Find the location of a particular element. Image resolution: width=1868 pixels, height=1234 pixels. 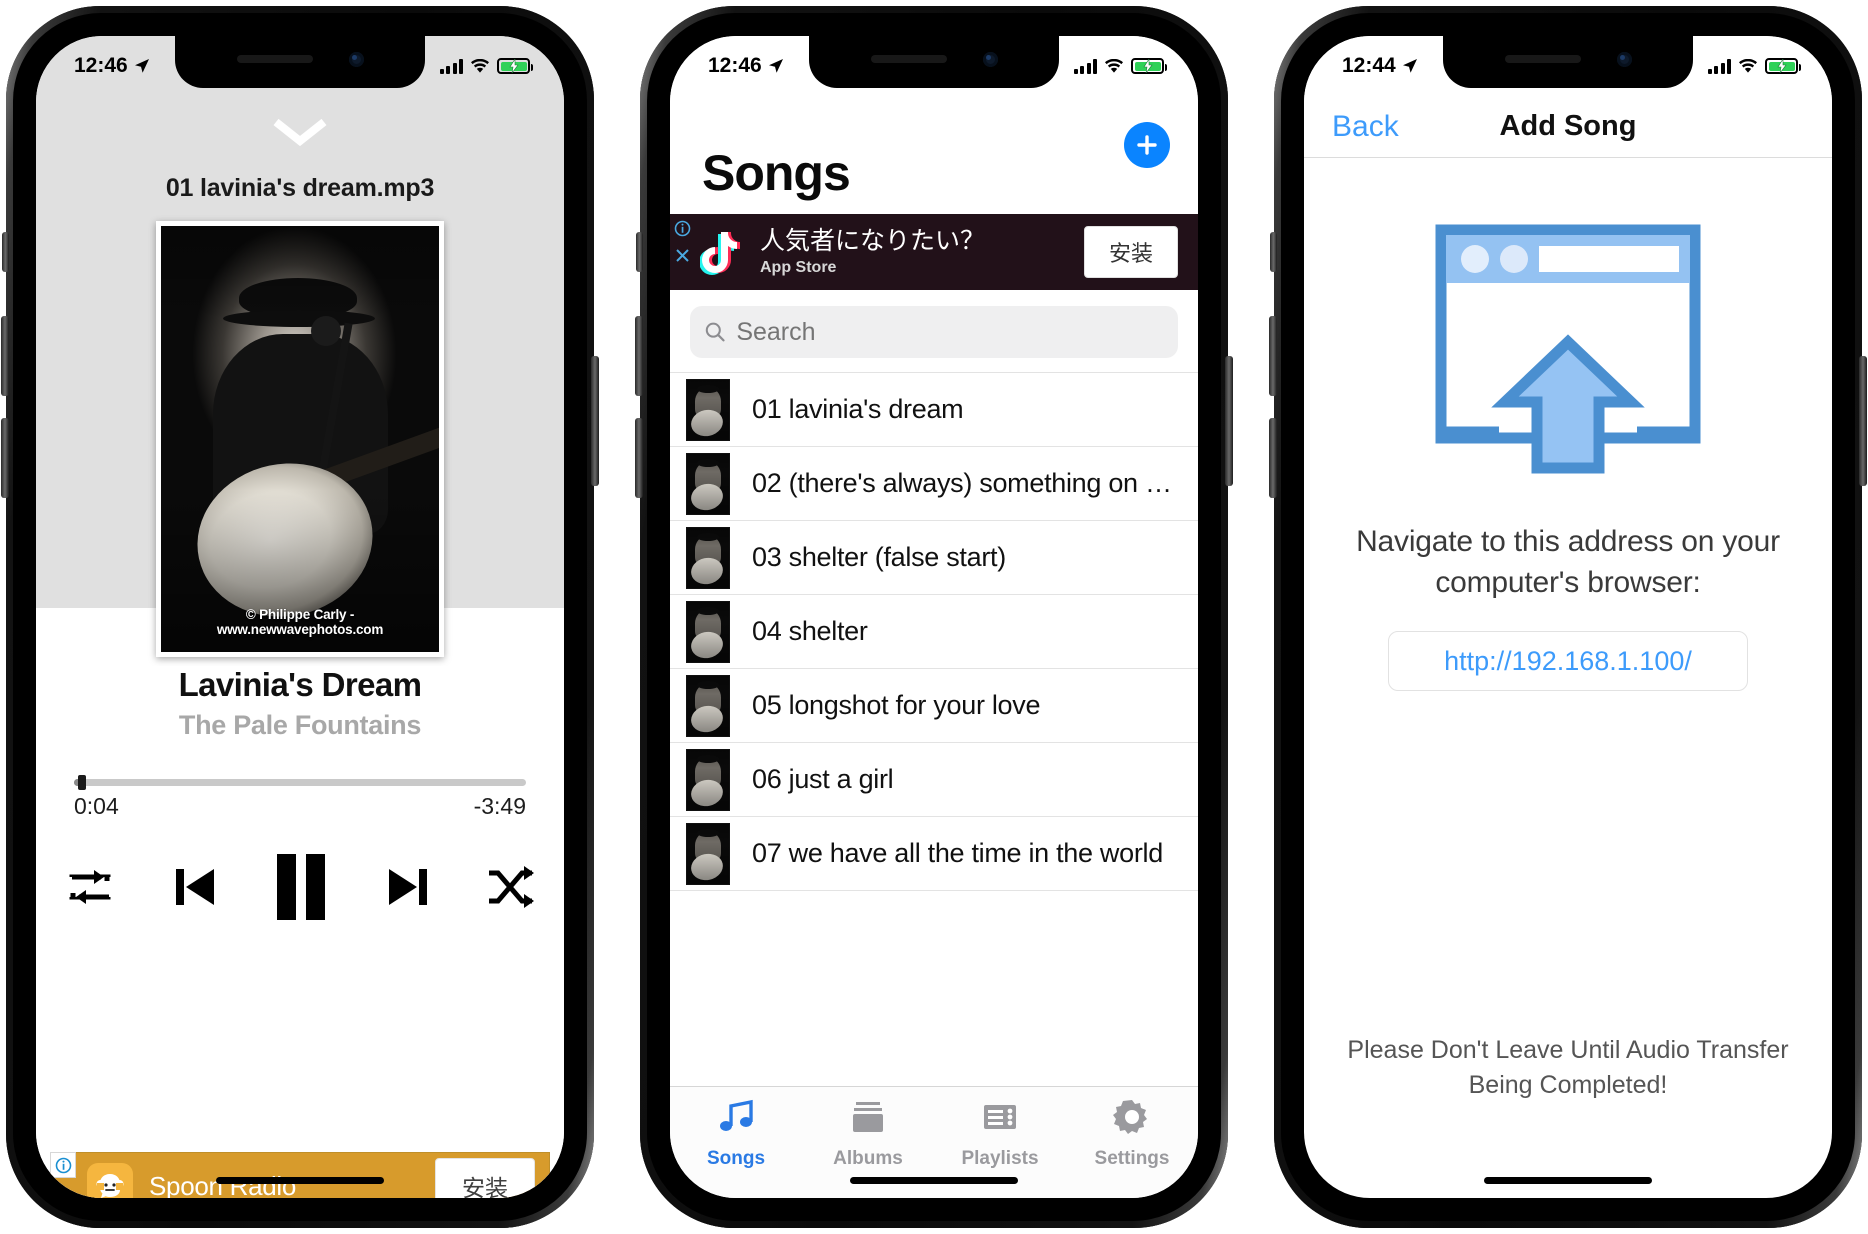

tab-label: Songs is located at coordinates (736, 1158).